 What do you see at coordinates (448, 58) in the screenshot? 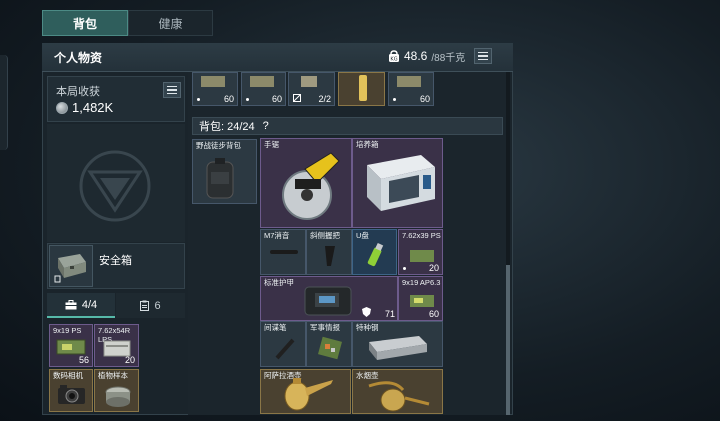
I see `weight-max: /88千克` at bounding box center [448, 58].